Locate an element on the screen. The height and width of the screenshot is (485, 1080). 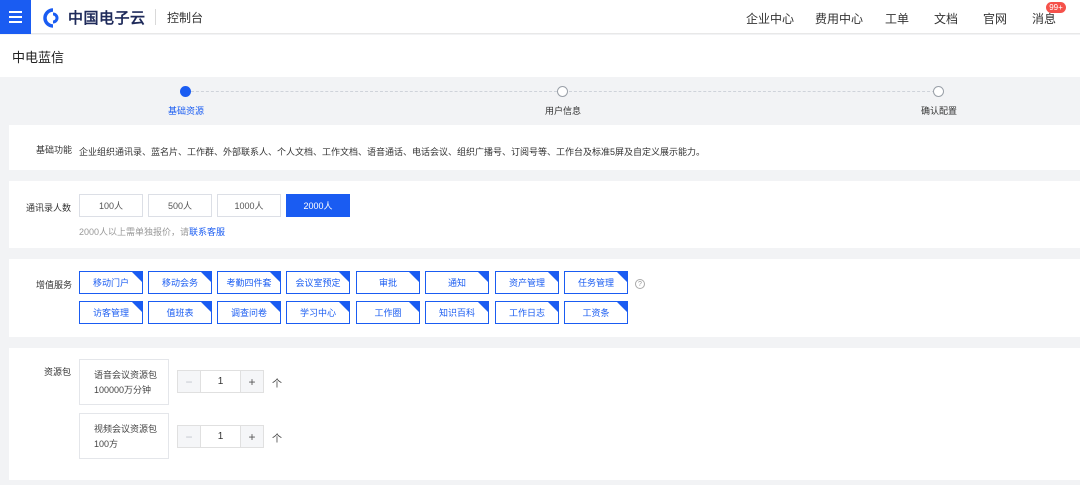
service-visitor-management: 访客管理 is located at coordinates (111, 312).